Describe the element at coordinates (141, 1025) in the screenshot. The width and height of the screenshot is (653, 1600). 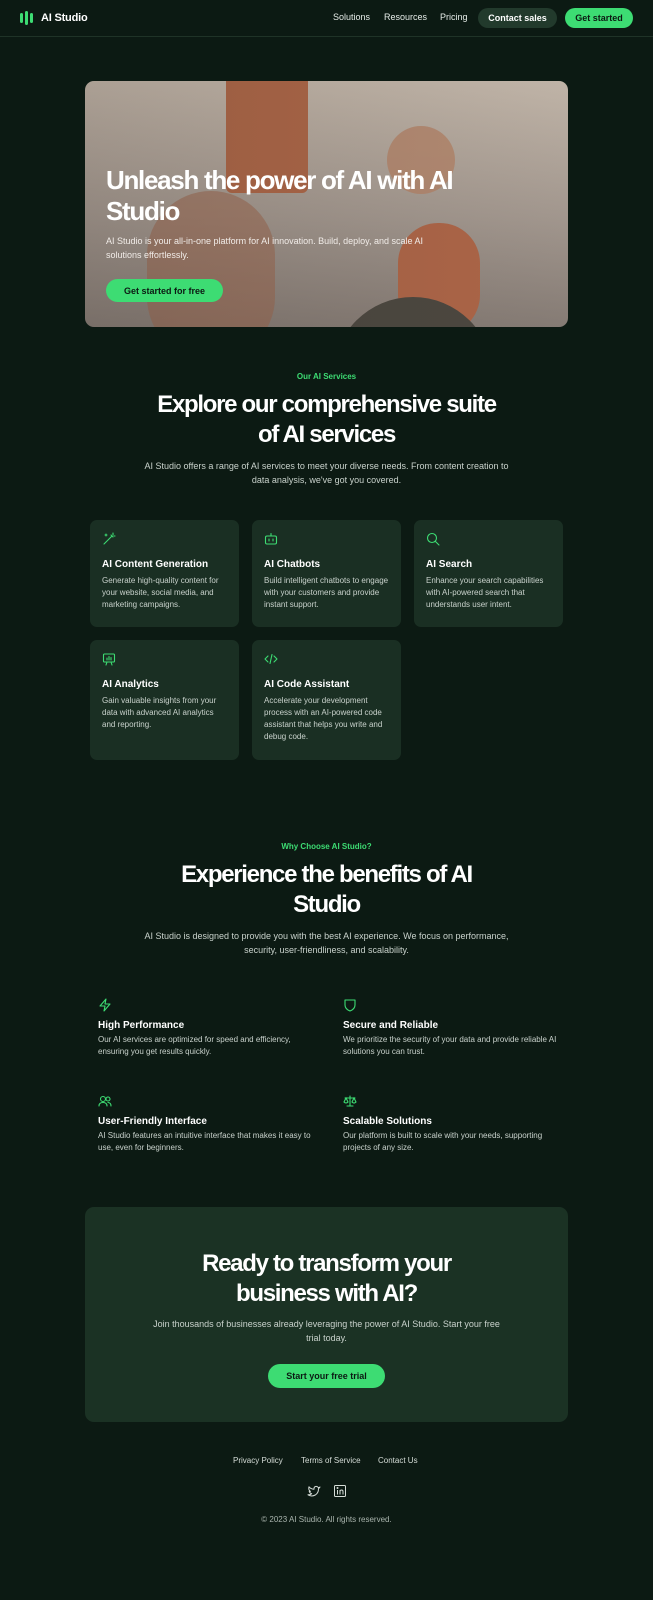
I see `benefit-title: High Performance` at that location.